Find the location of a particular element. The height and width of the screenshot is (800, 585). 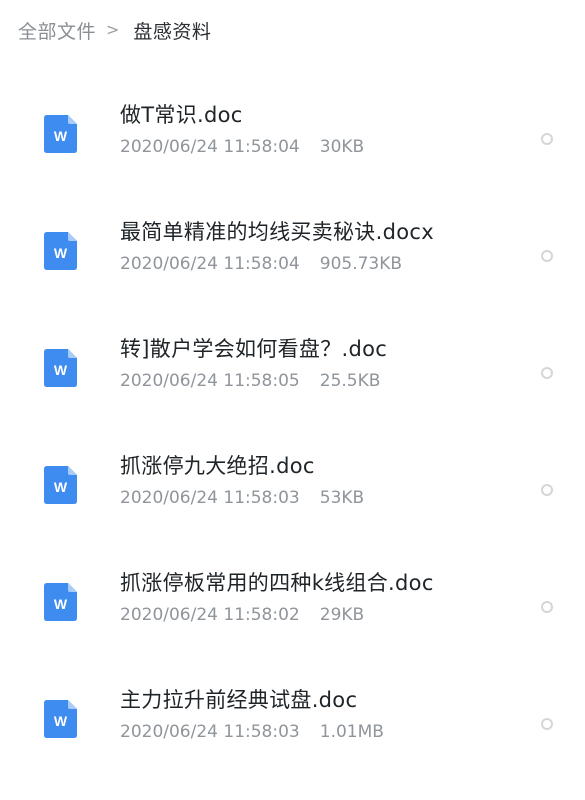

file-name: 最简单精准的均线买卖秘诀.docx is located at coordinates (277, 232).